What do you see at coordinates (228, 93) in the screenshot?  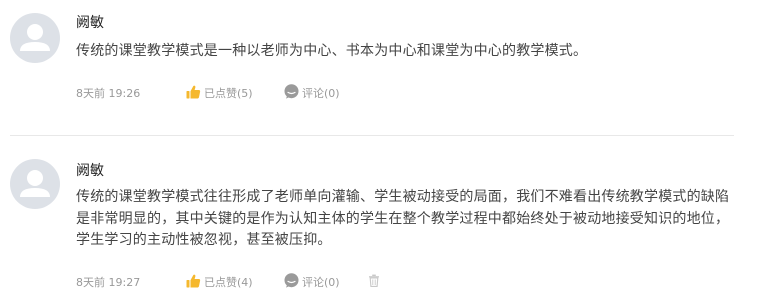 I see `like-count: 已点赞(5)` at bounding box center [228, 93].